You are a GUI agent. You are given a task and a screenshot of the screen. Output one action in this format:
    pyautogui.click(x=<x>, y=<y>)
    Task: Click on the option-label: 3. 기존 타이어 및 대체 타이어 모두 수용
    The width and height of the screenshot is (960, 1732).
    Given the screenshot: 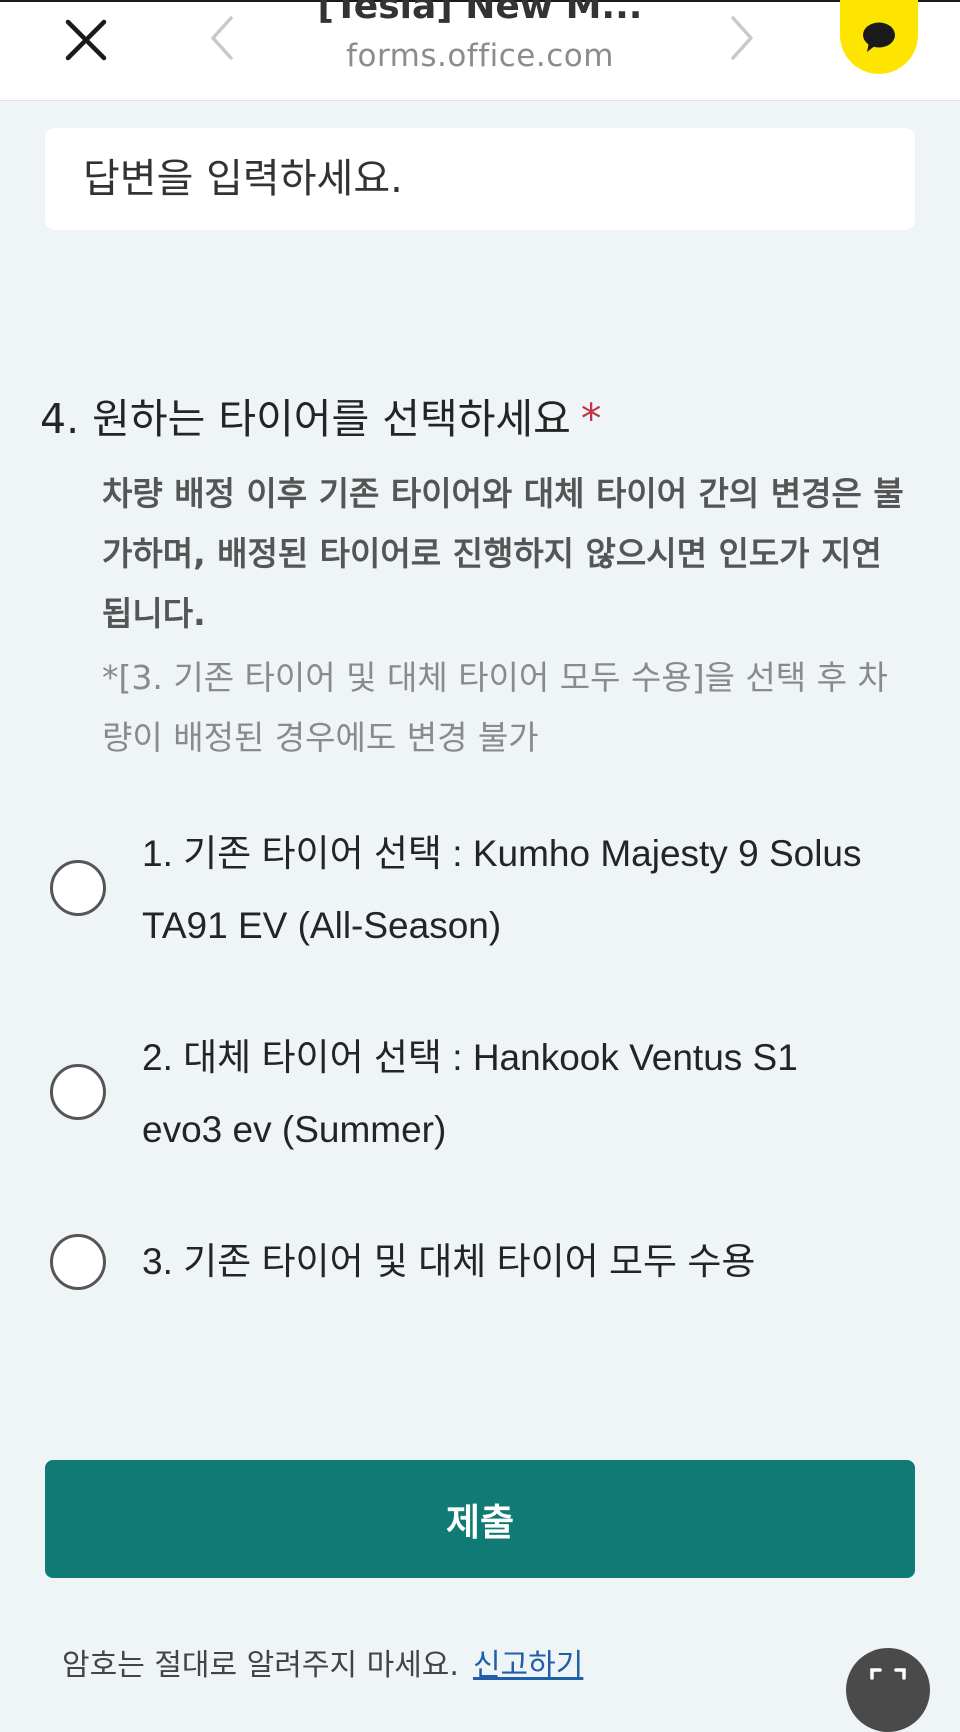 What is the action you would take?
    pyautogui.click(x=449, y=1261)
    